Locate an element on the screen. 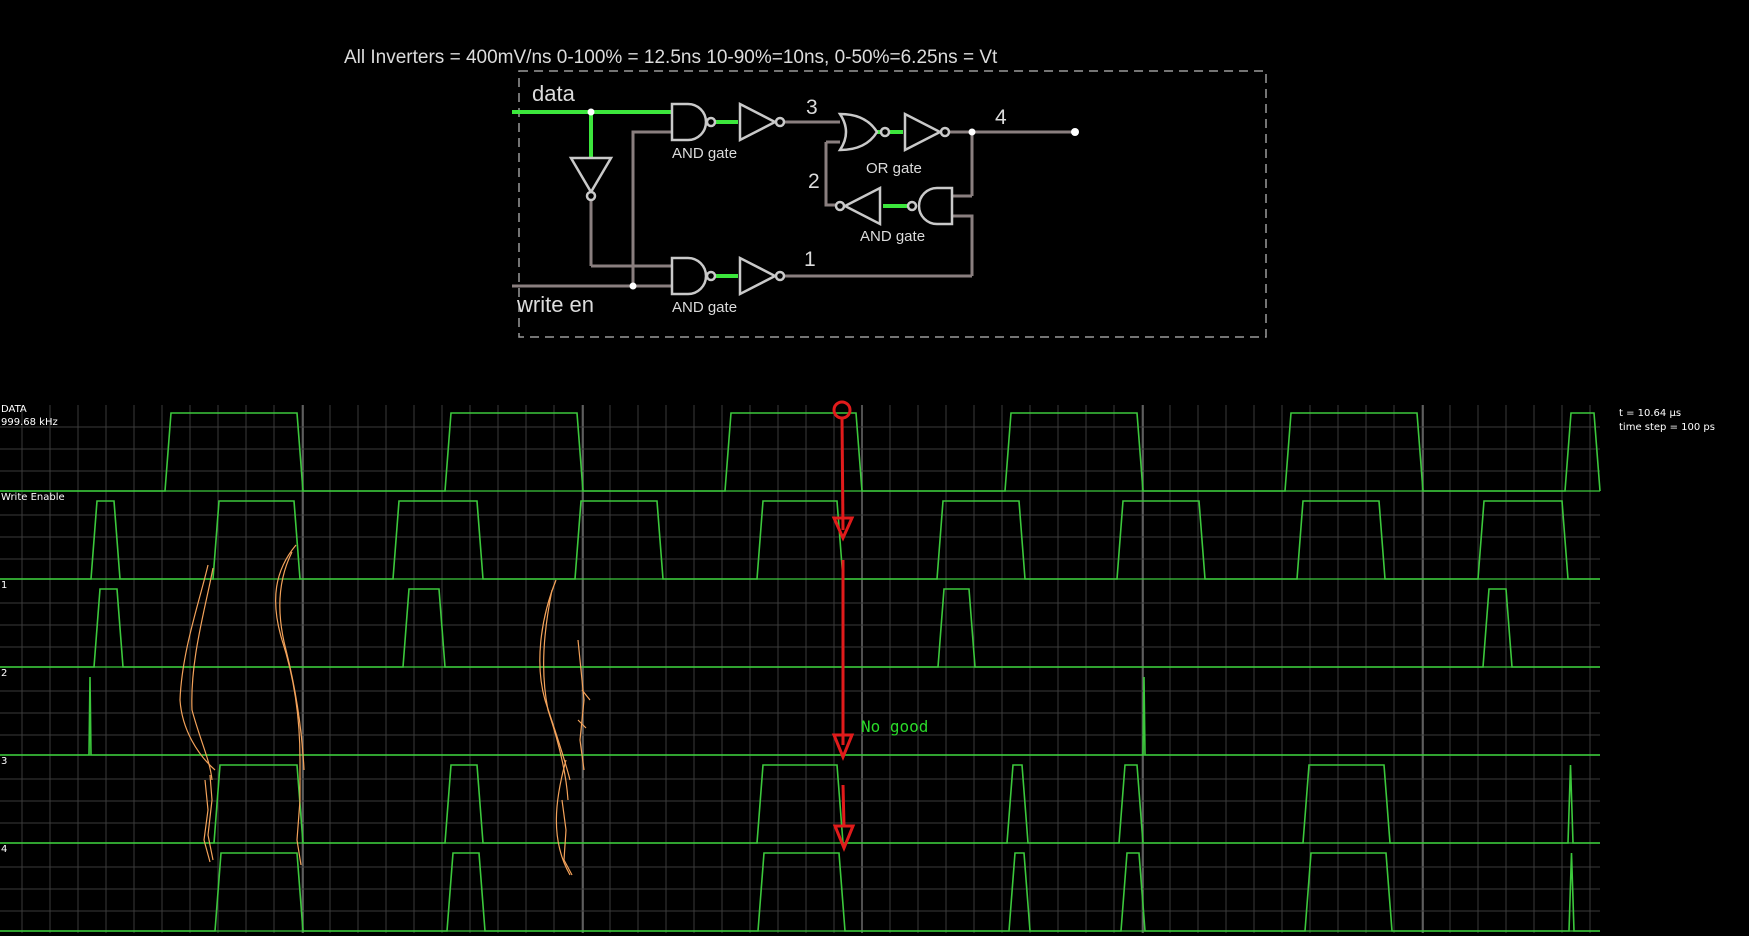 The width and height of the screenshot is (1749, 936). or-gate-icon is located at coordinates (864, 132).